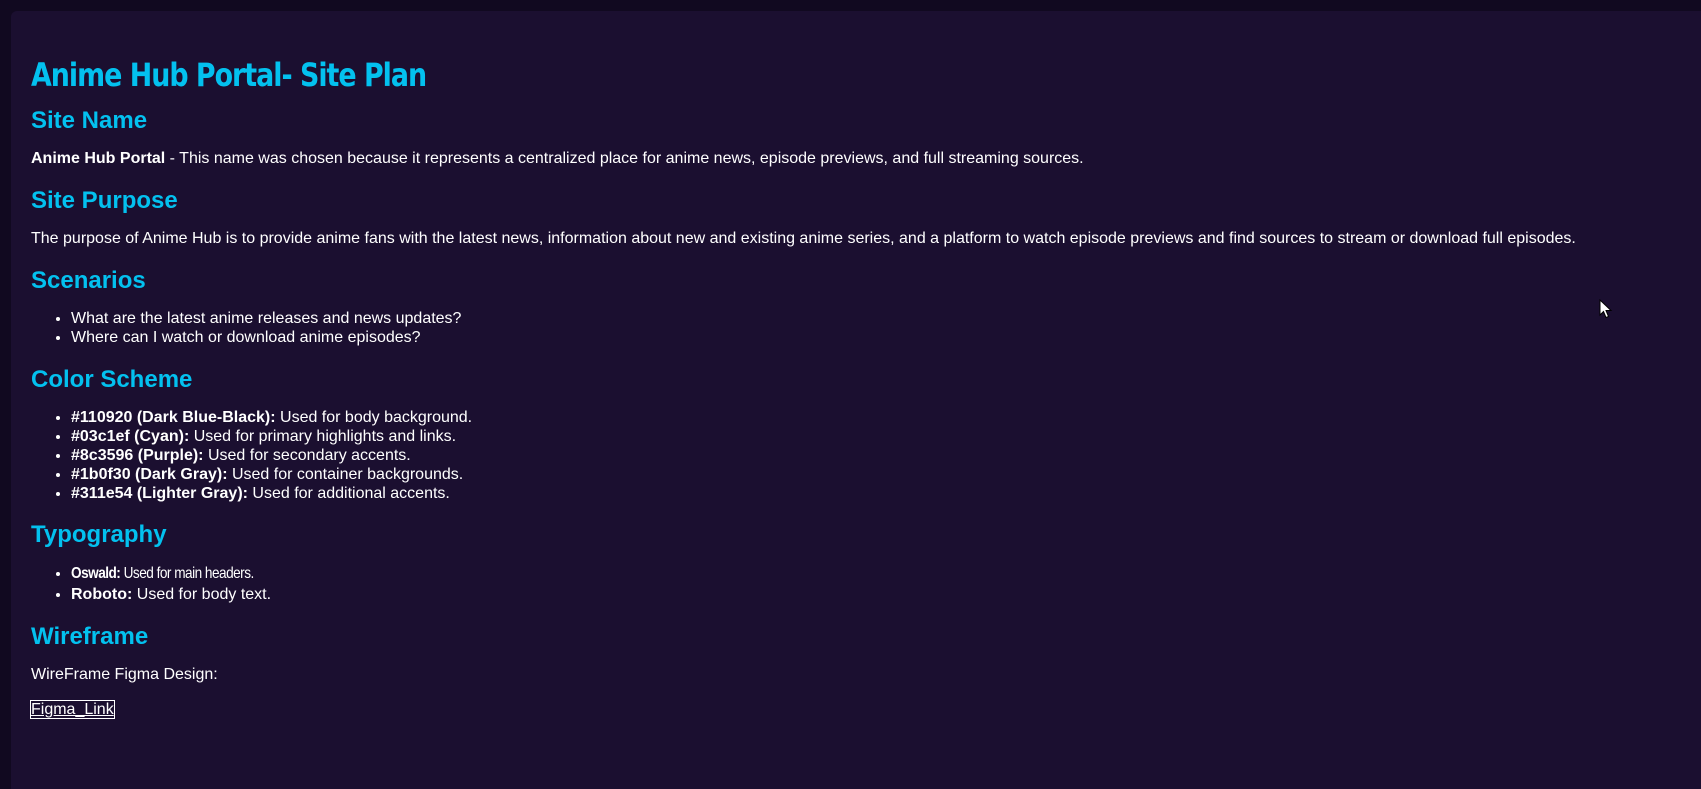 The height and width of the screenshot is (789, 1701). Describe the element at coordinates (886, 573) in the screenshot. I see `list-item: Oswald: Used for main headers.` at that location.